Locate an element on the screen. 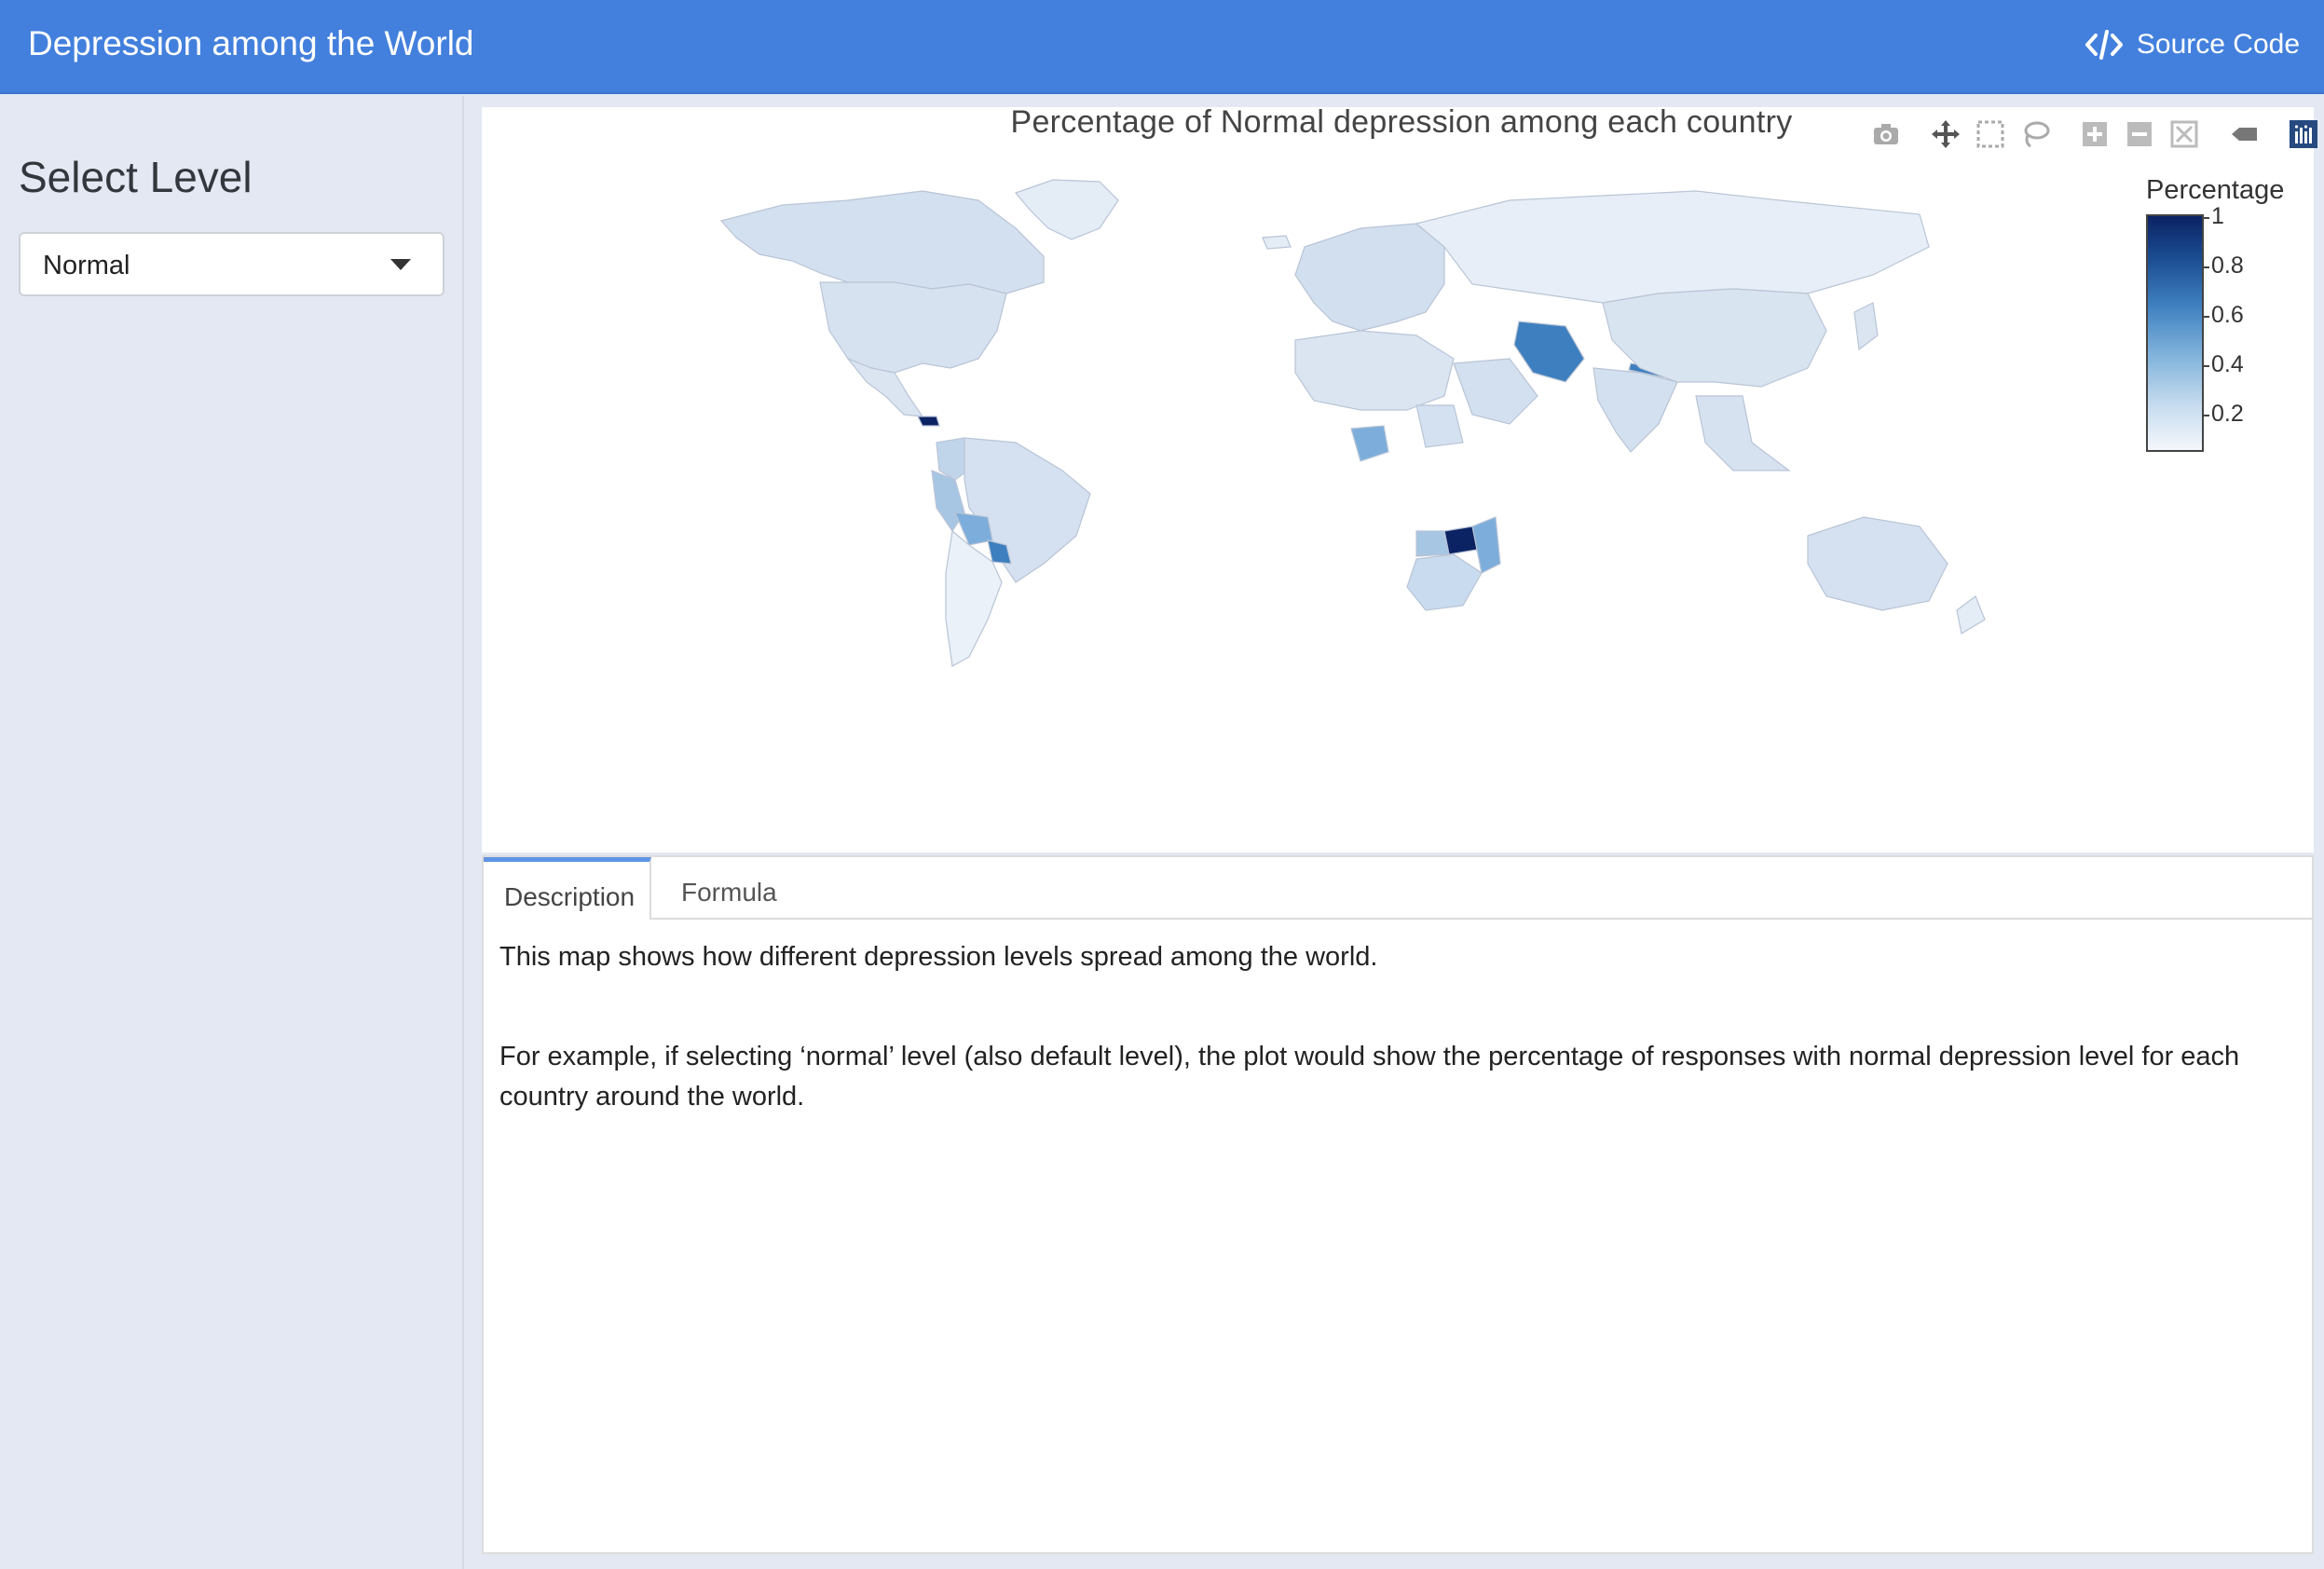 The width and height of the screenshot is (2324, 1569). country-canada is located at coordinates (882, 242).